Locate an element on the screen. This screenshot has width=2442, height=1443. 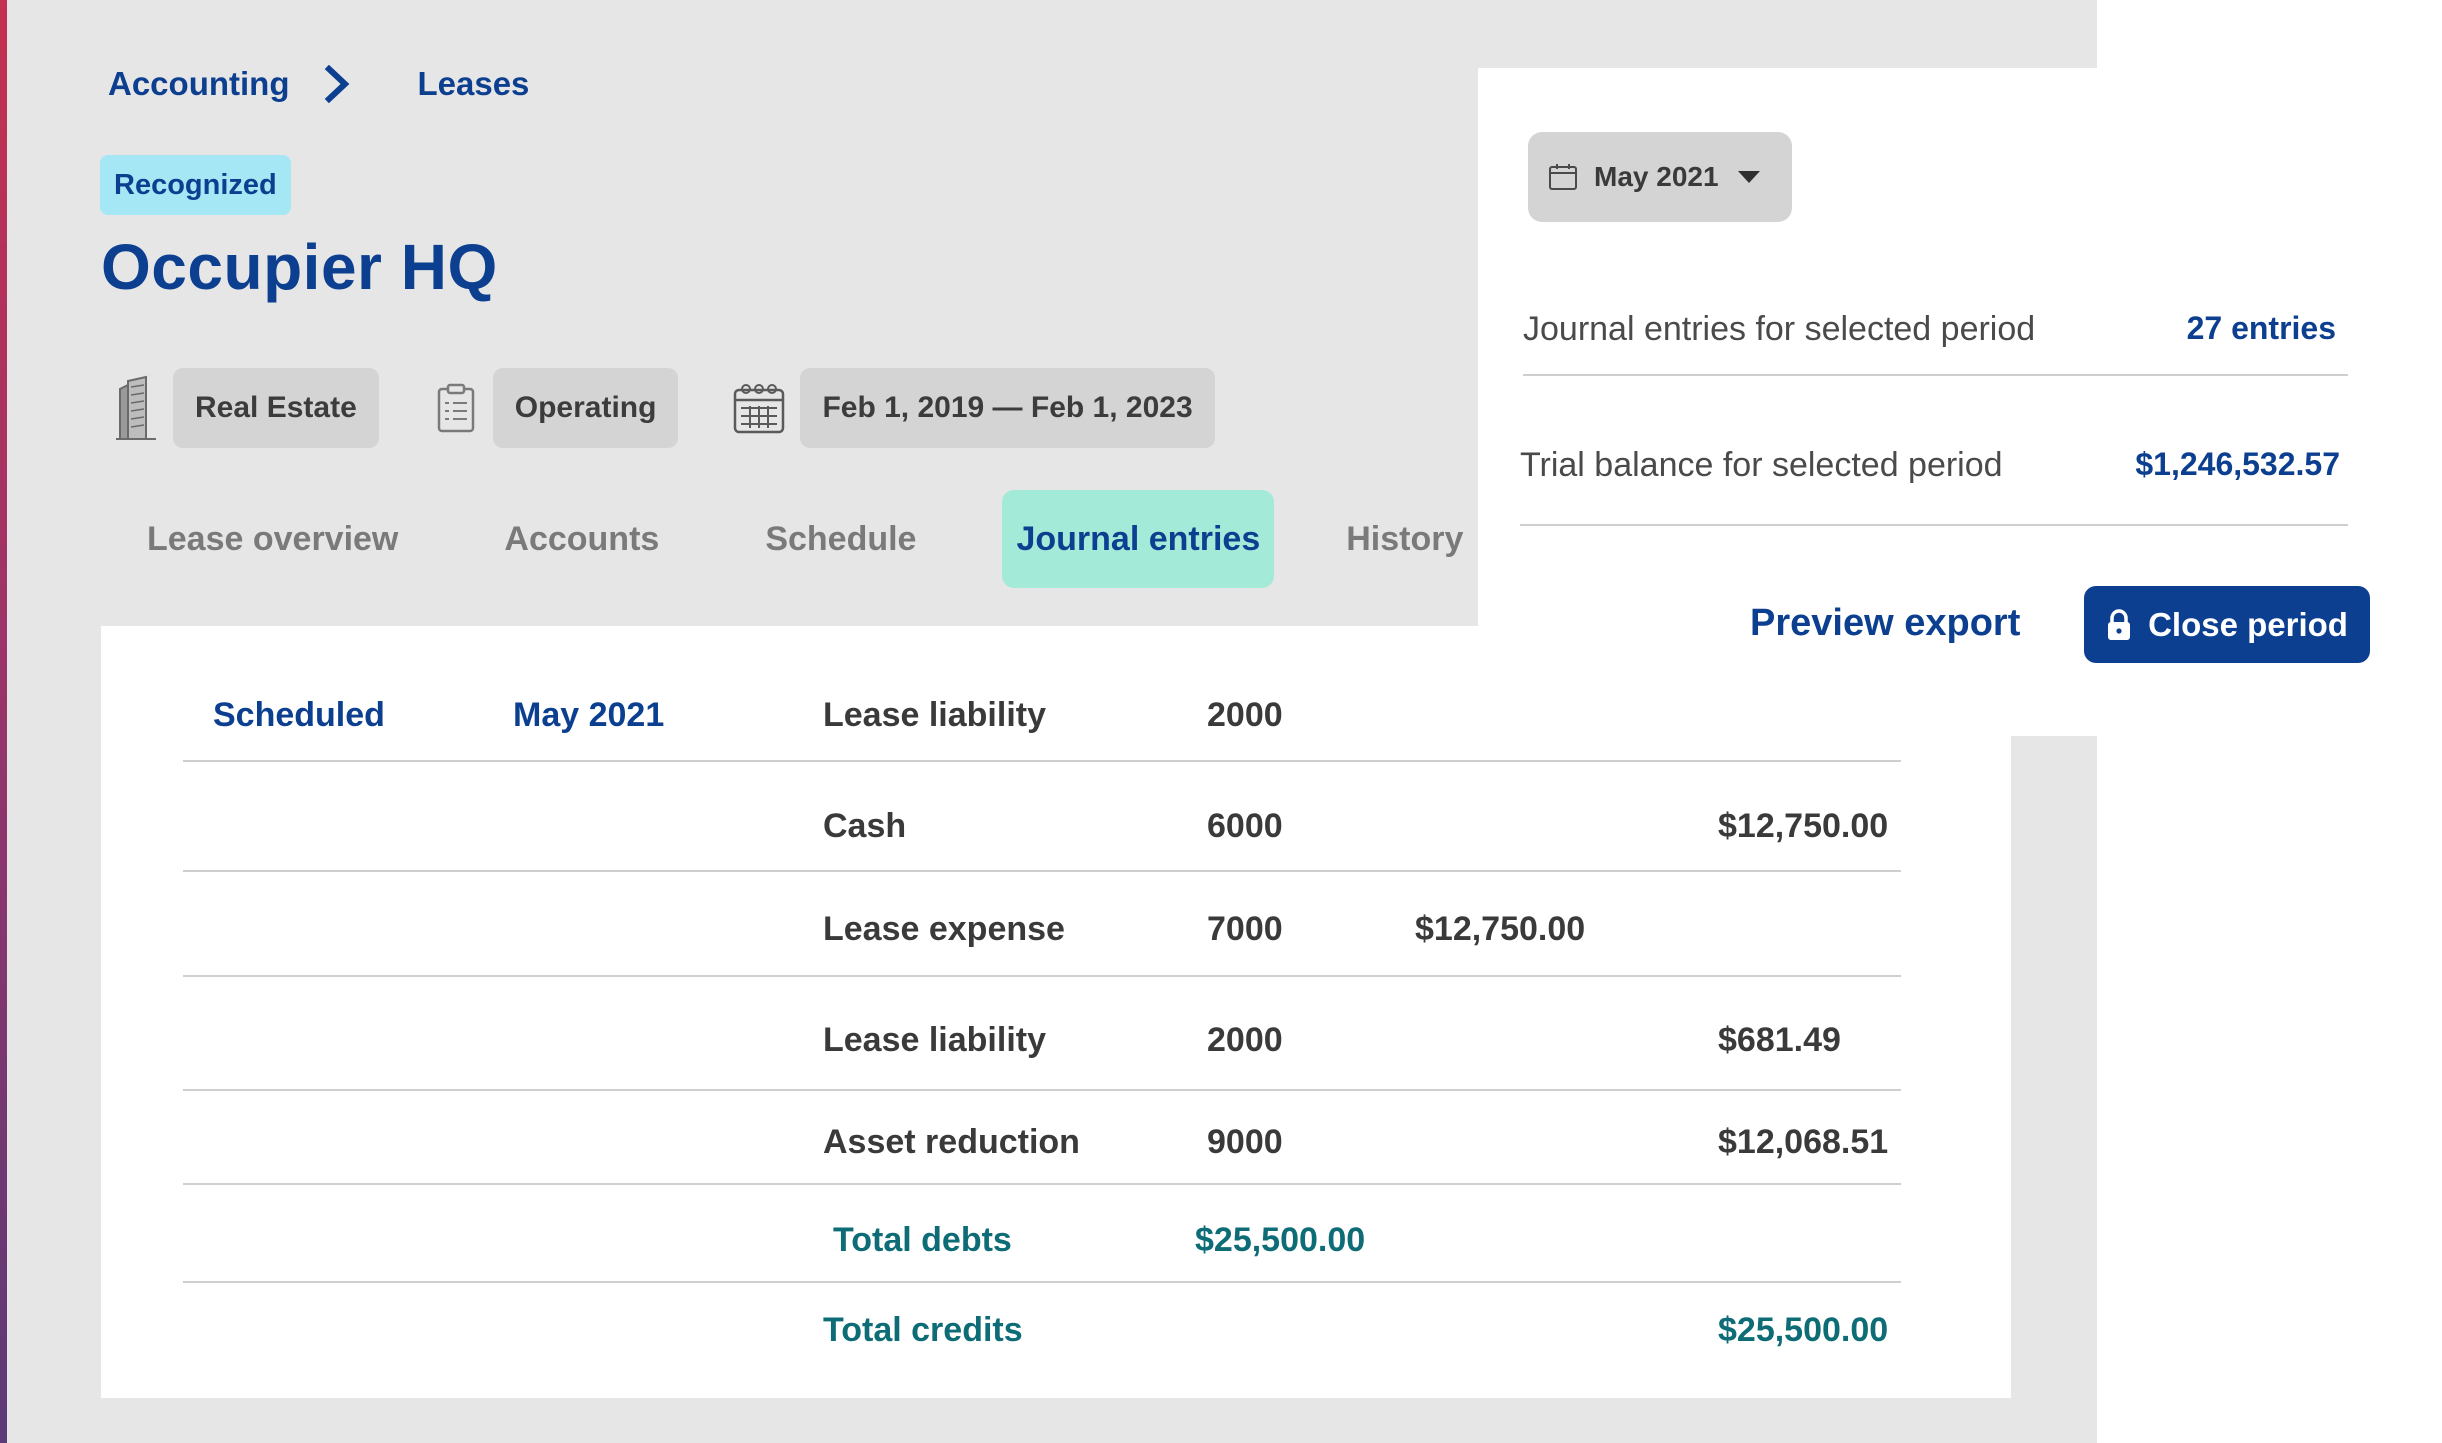
account-code: 7000 is located at coordinates (1245, 929).